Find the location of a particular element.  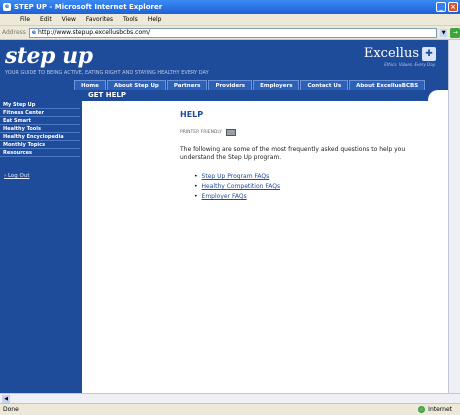

sidebar-item-resources: Resources is located at coordinates (40, 153).